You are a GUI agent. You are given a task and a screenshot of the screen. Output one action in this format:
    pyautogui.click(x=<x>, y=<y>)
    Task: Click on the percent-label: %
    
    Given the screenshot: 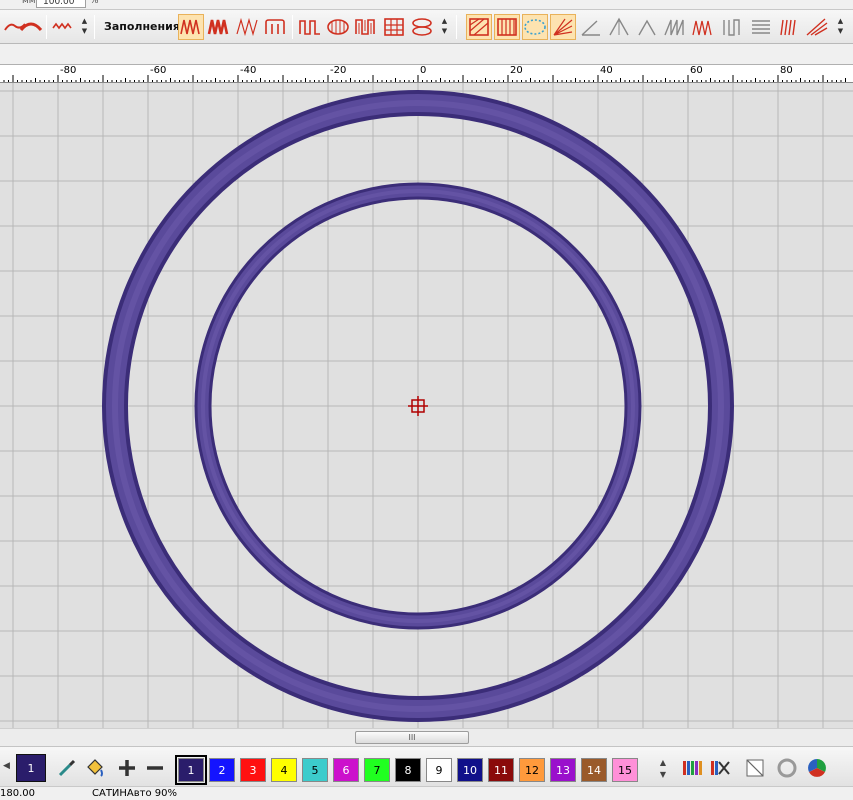 What is the action you would take?
    pyautogui.click(x=94, y=3)
    